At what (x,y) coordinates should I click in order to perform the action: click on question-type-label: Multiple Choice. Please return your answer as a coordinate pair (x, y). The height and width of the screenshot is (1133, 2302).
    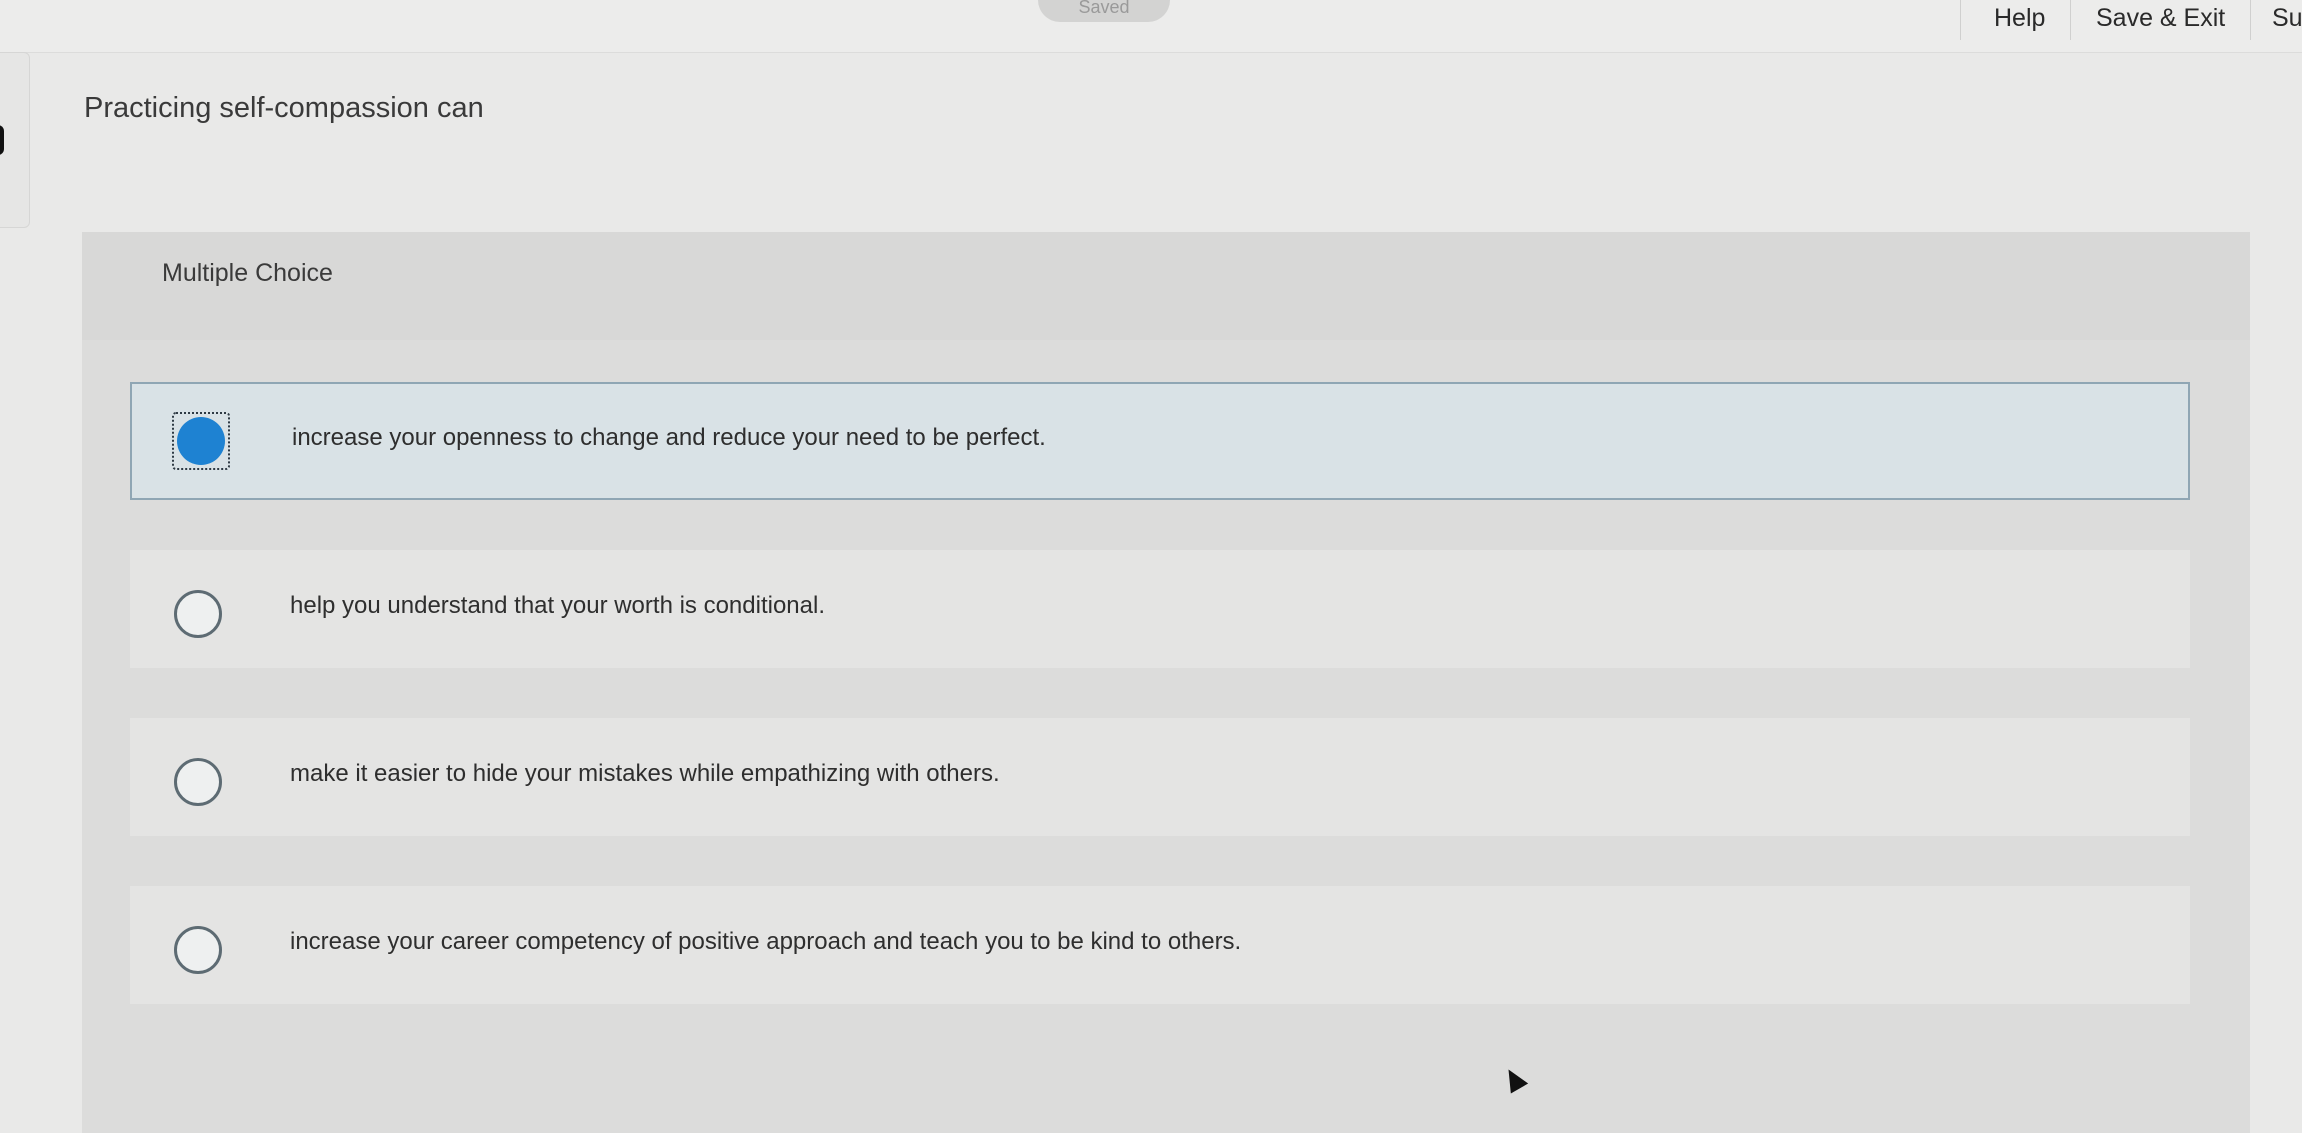
    Looking at the image, I should click on (247, 273).